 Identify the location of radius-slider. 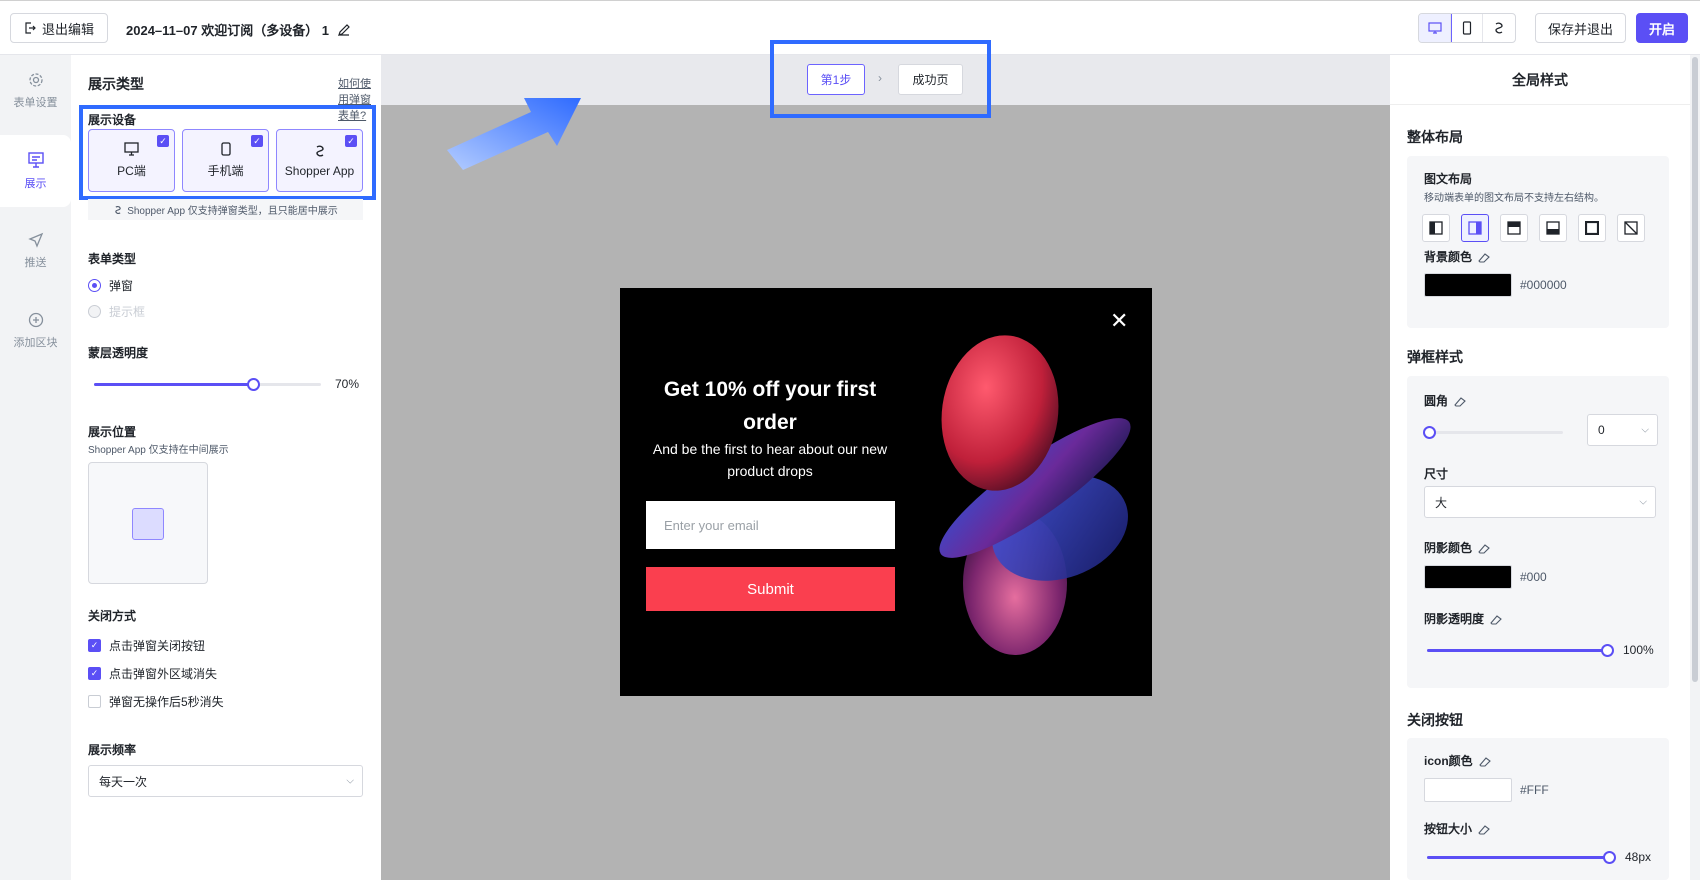
(1493, 432).